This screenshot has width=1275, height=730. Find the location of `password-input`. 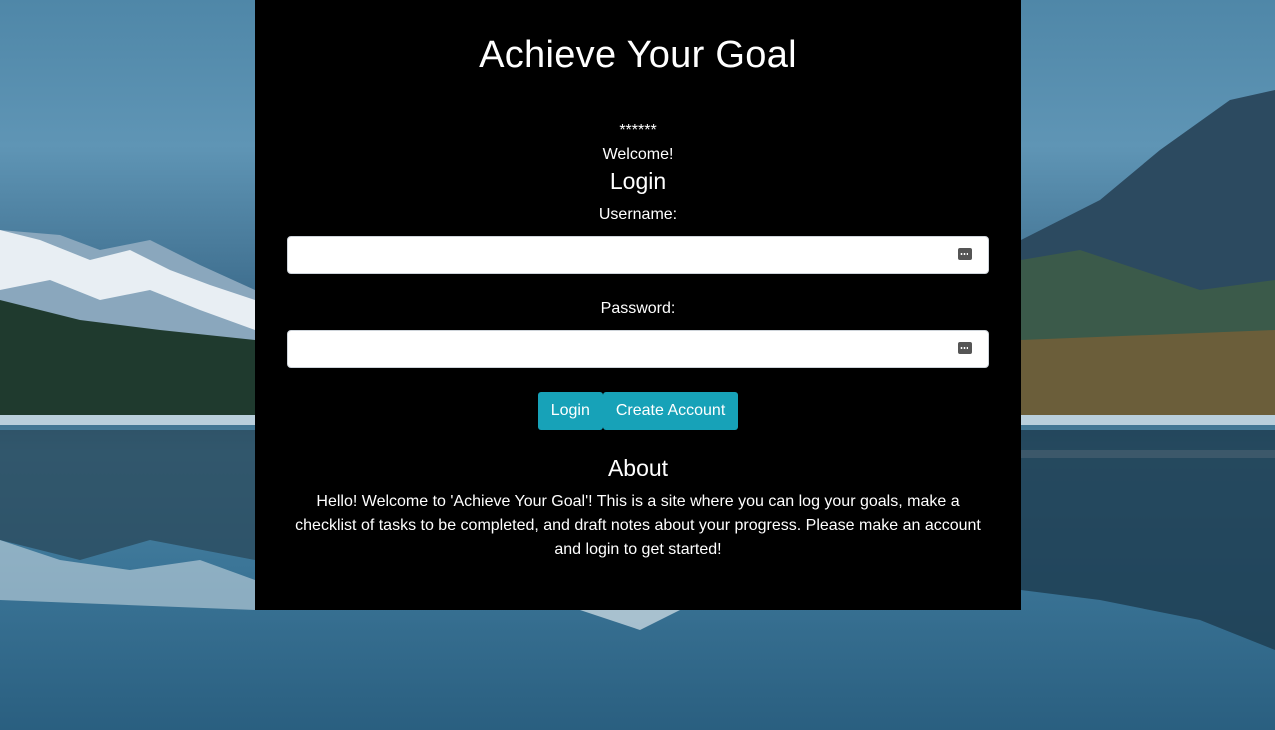

password-input is located at coordinates (638, 349).